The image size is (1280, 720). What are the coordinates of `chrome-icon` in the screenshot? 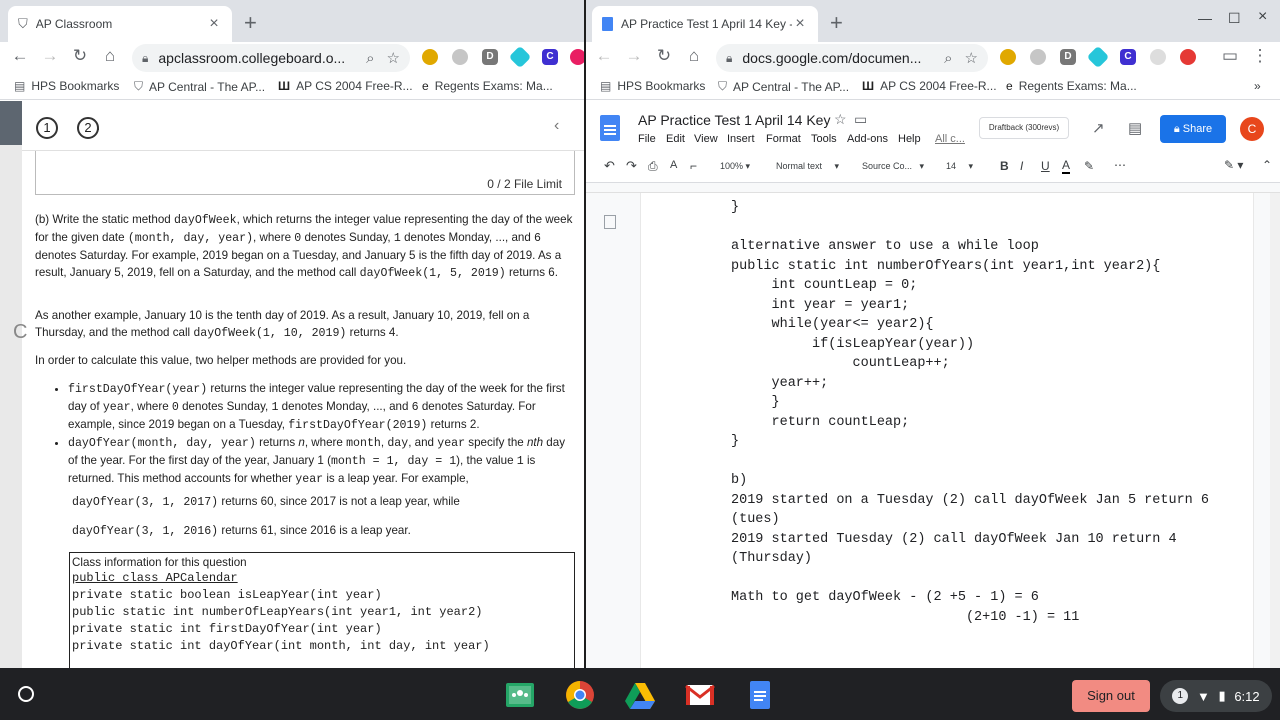 It's located at (580, 695).